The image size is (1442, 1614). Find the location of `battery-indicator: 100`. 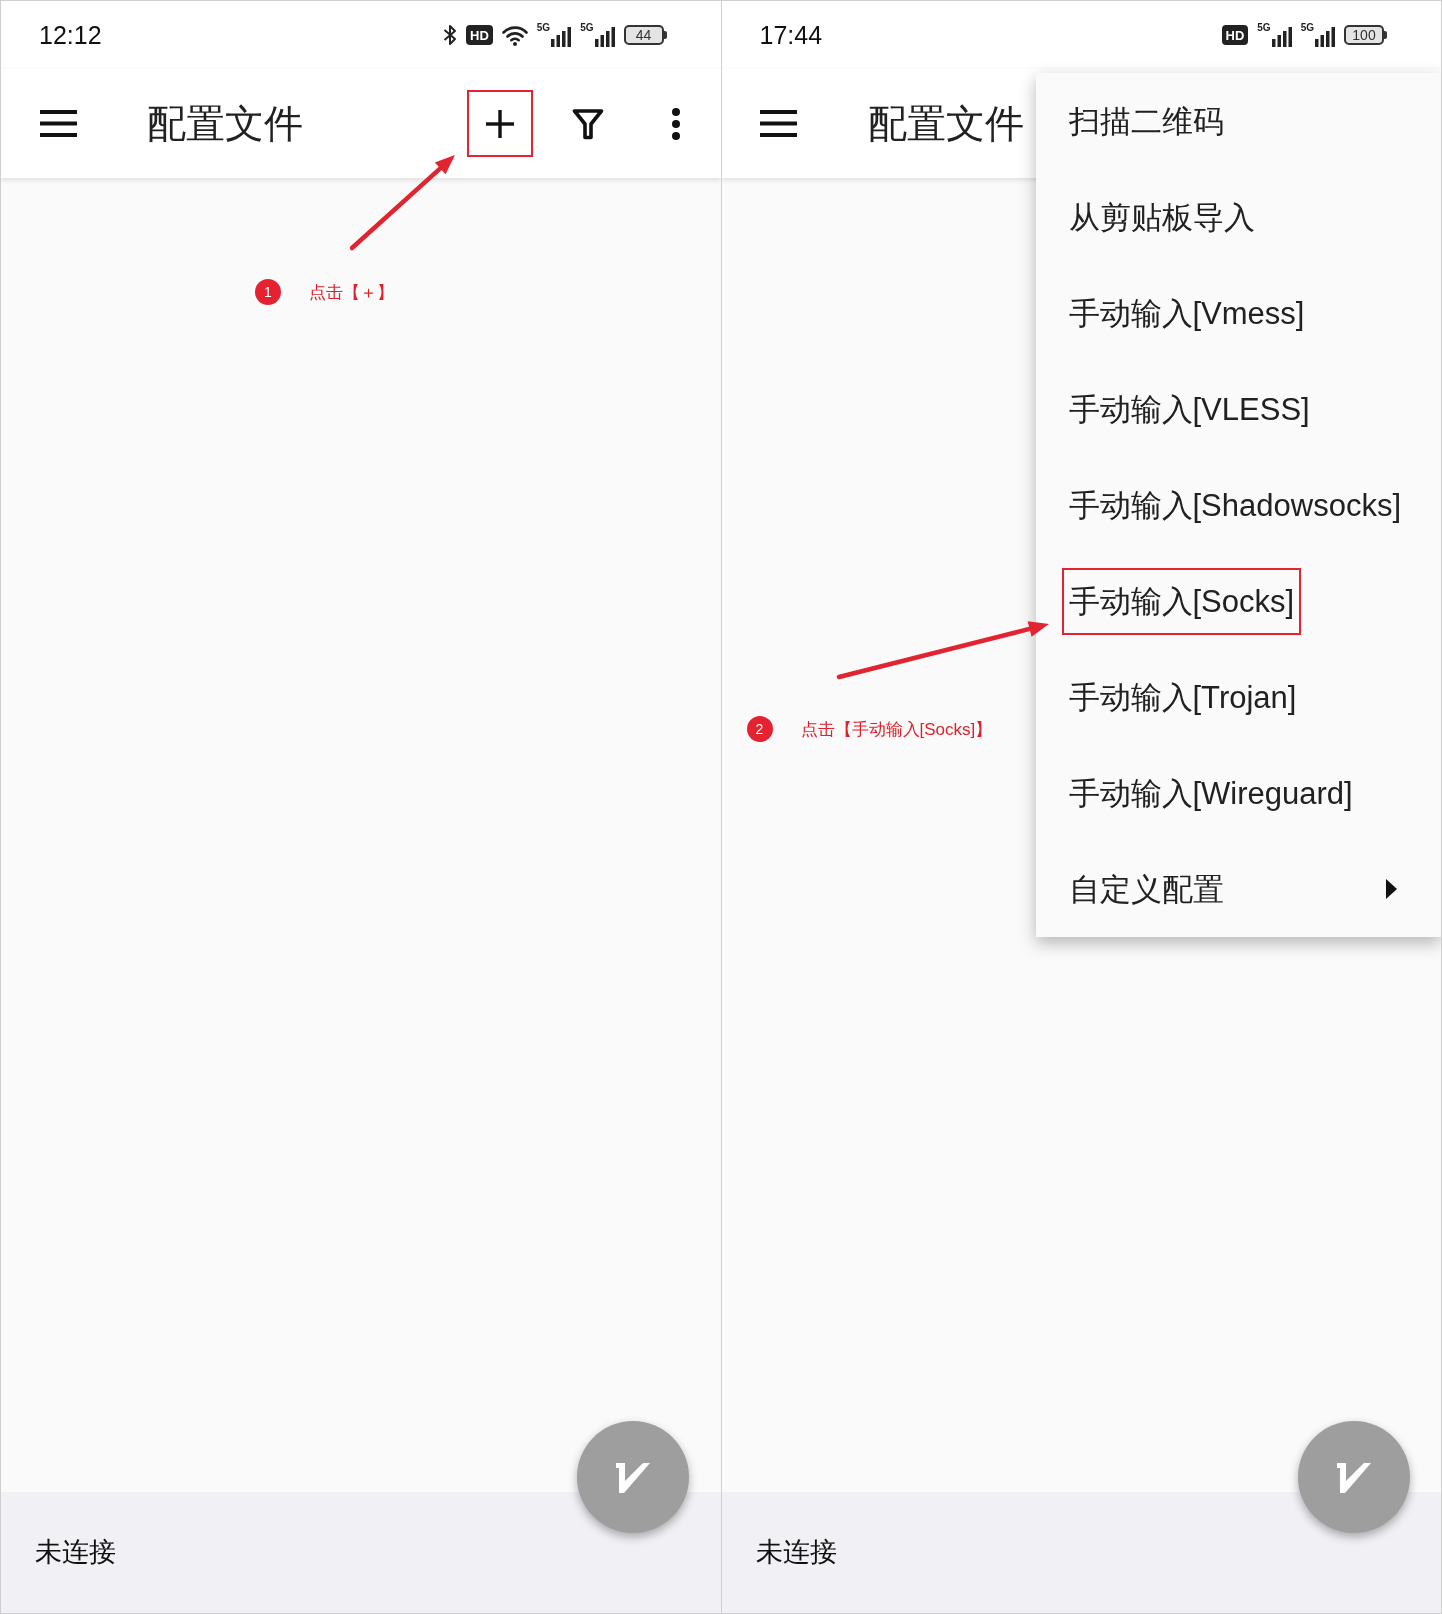

battery-indicator: 100 is located at coordinates (1365, 35).